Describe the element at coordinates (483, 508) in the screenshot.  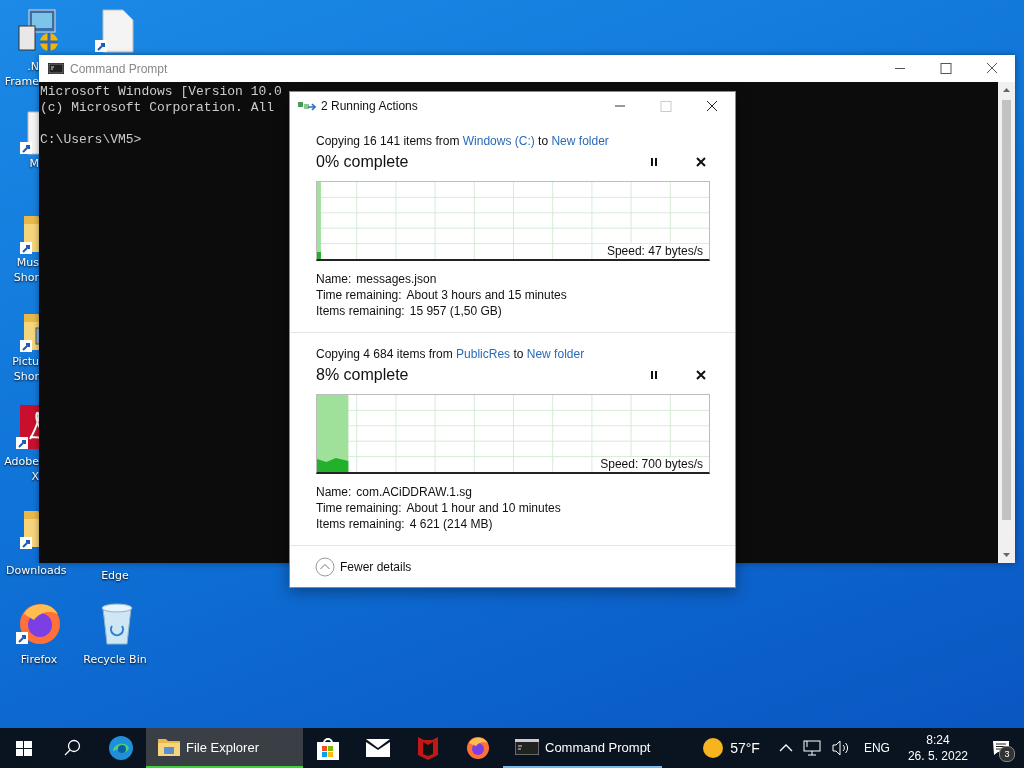
I see `detail-value: About 1 hour and 10 minutes` at that location.